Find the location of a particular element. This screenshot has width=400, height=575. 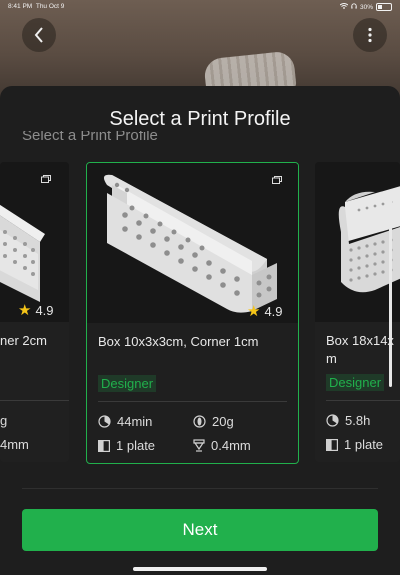

filament-weight-value: 20g is located at coordinates (223, 421).